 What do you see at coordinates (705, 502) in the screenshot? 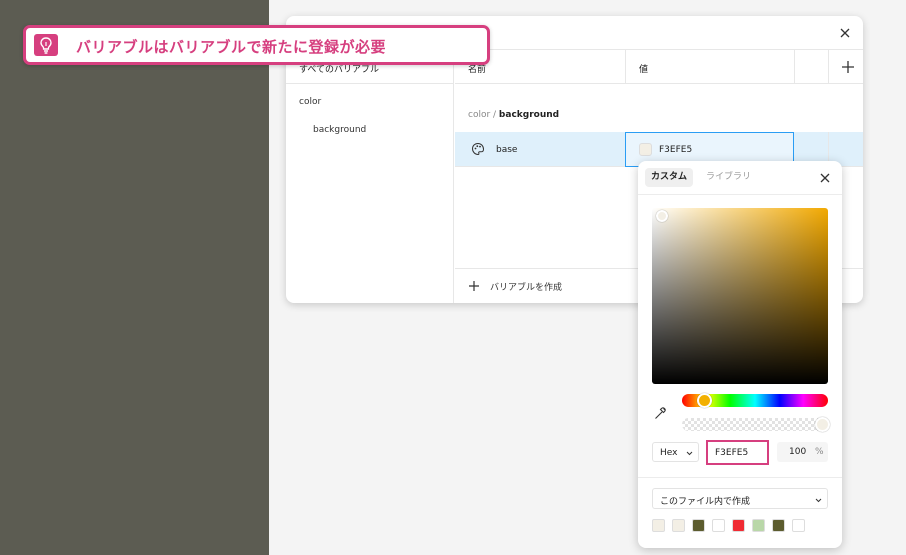
I see `collection-select-value: このファイル内で作成` at bounding box center [705, 502].